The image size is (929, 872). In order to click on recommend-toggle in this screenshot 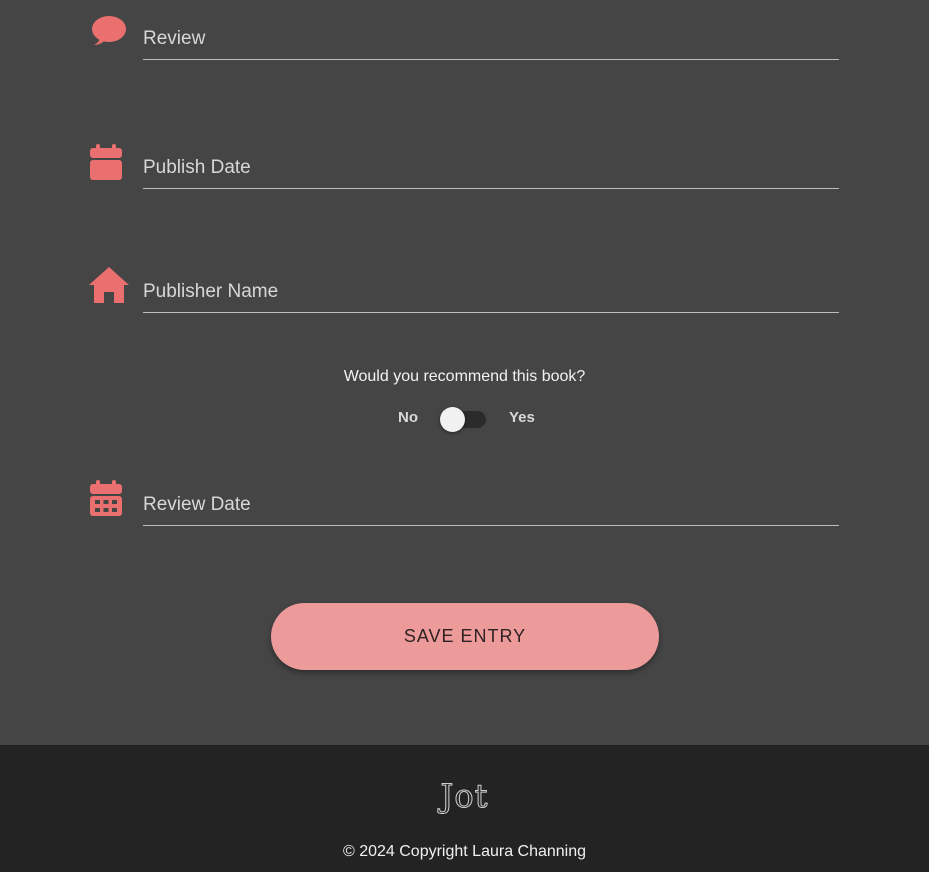, I will do `click(463, 419)`.